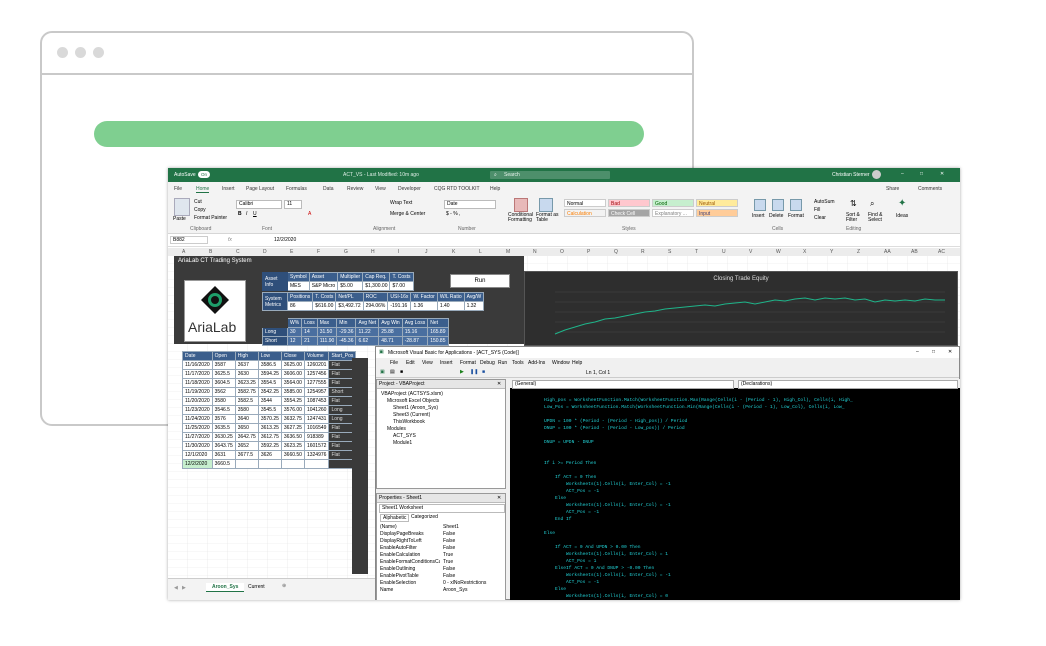 Image resolution: width=1046 pixels, height=646 pixels. Describe the element at coordinates (585, 203) in the screenshot. I see `cell-style-option: Normal` at that location.